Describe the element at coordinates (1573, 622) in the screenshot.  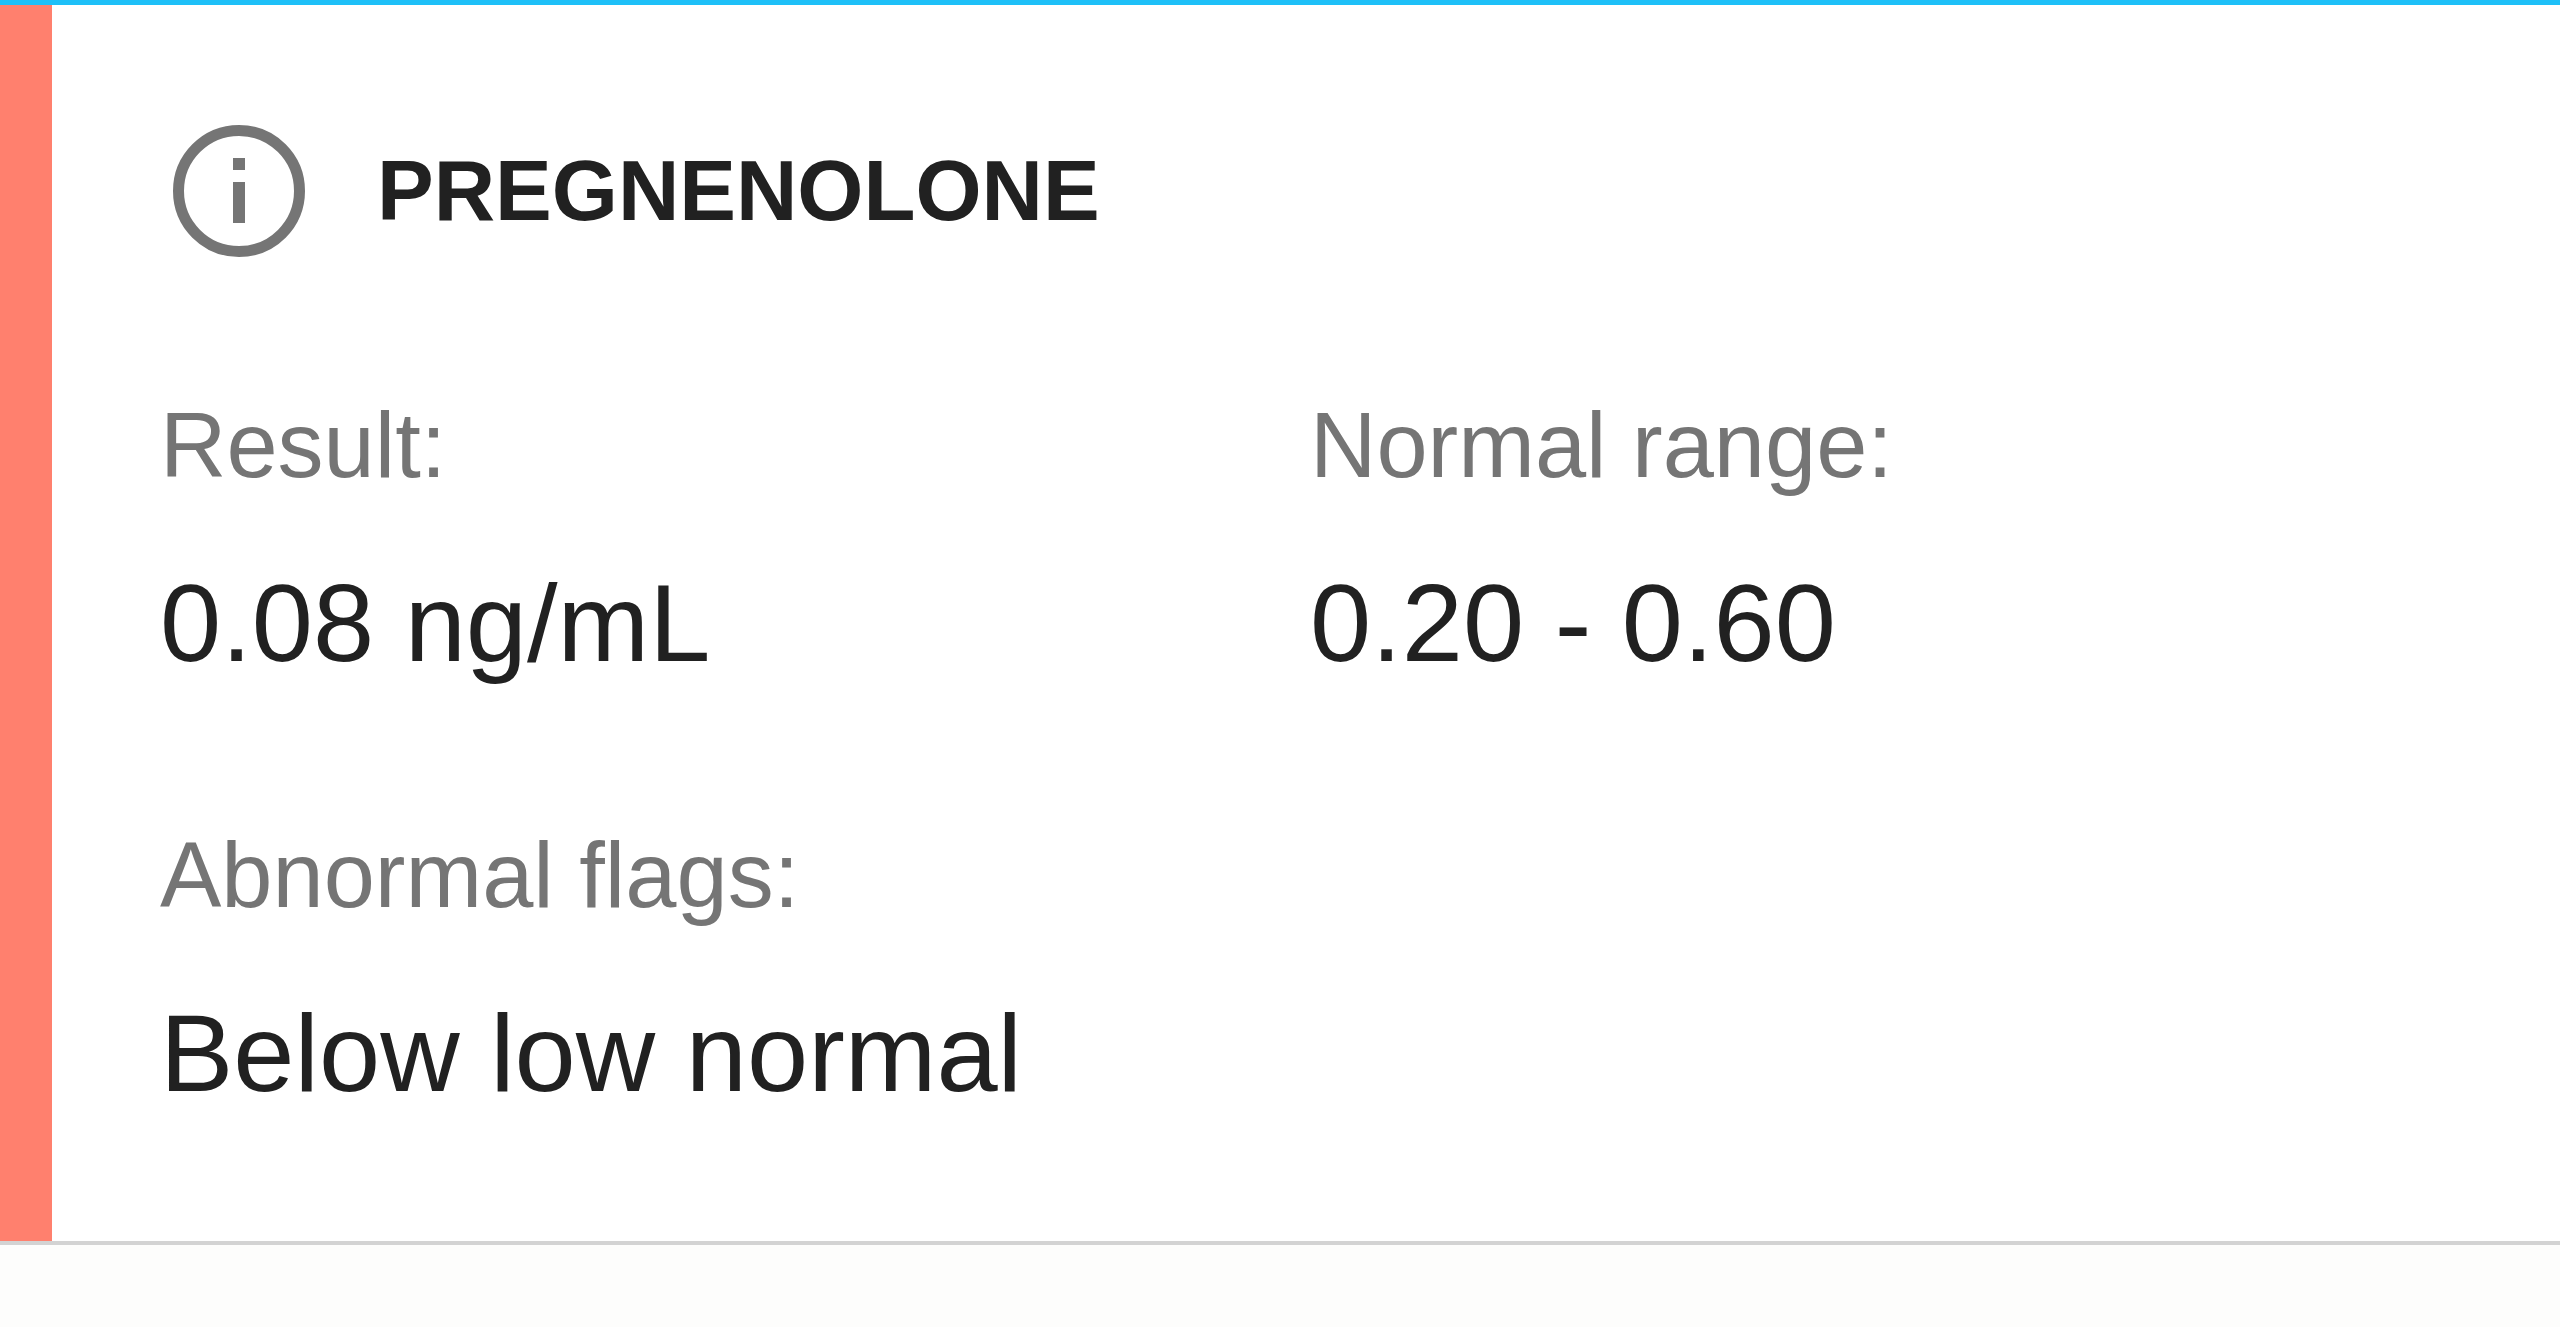
I see `field-value: 0.20 - 0.60` at that location.